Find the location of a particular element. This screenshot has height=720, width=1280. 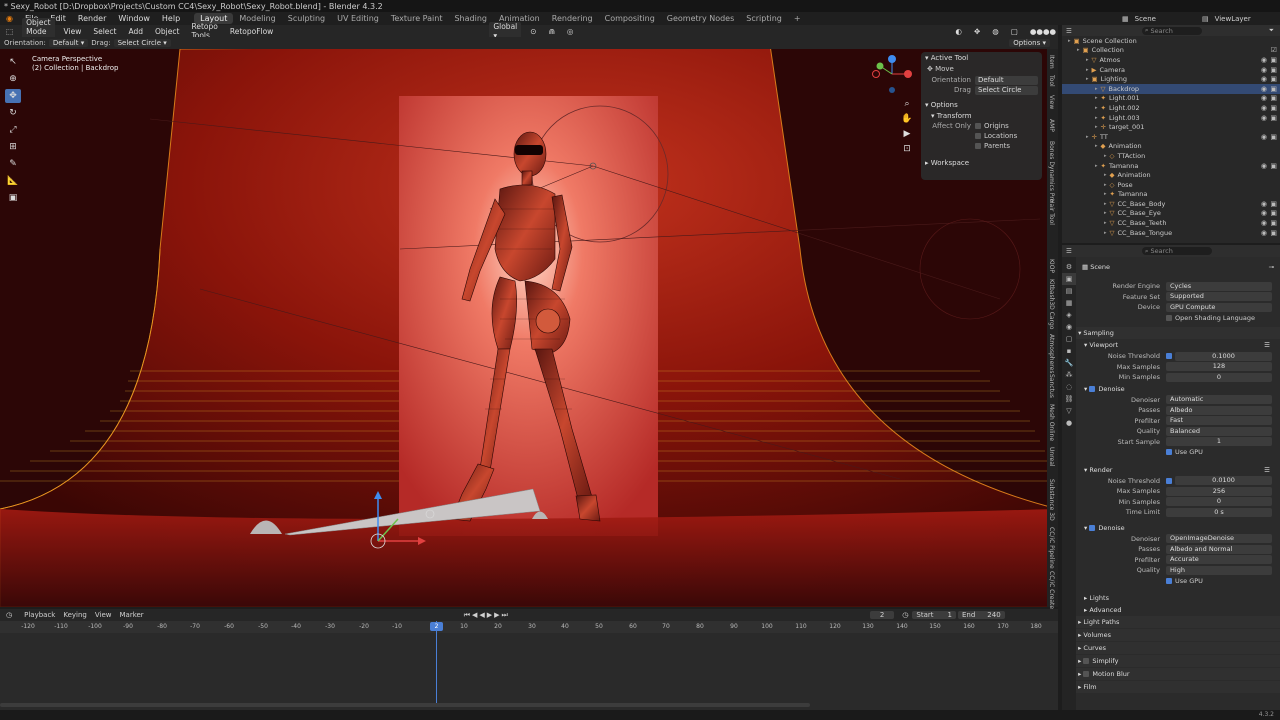

r-noise-threshold-field: 0.0100 is located at coordinates (1223, 481).